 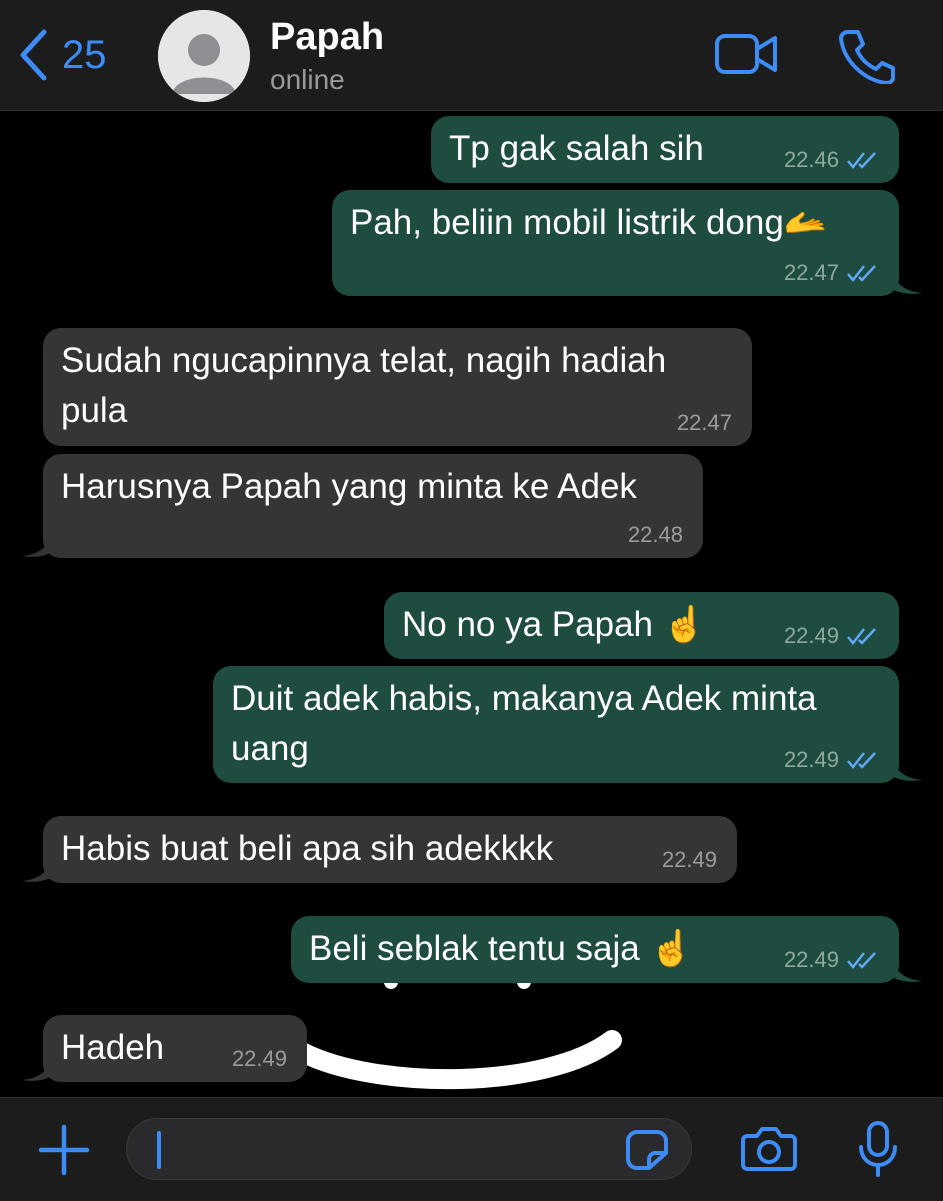 I want to click on phone-icon, so click(x=867, y=57).